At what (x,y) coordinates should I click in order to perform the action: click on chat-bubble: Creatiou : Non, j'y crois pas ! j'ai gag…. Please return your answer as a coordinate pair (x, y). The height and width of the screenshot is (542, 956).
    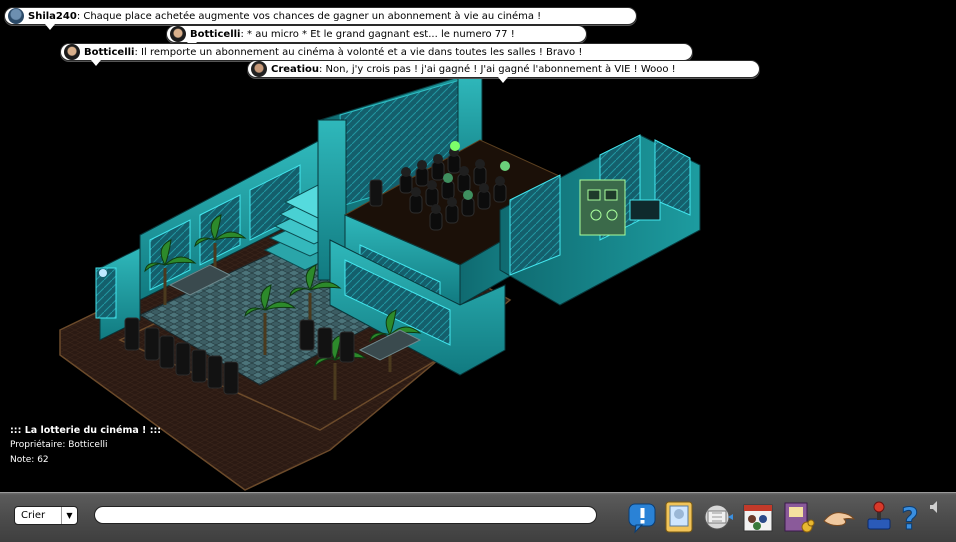
    Looking at the image, I should click on (503, 71).